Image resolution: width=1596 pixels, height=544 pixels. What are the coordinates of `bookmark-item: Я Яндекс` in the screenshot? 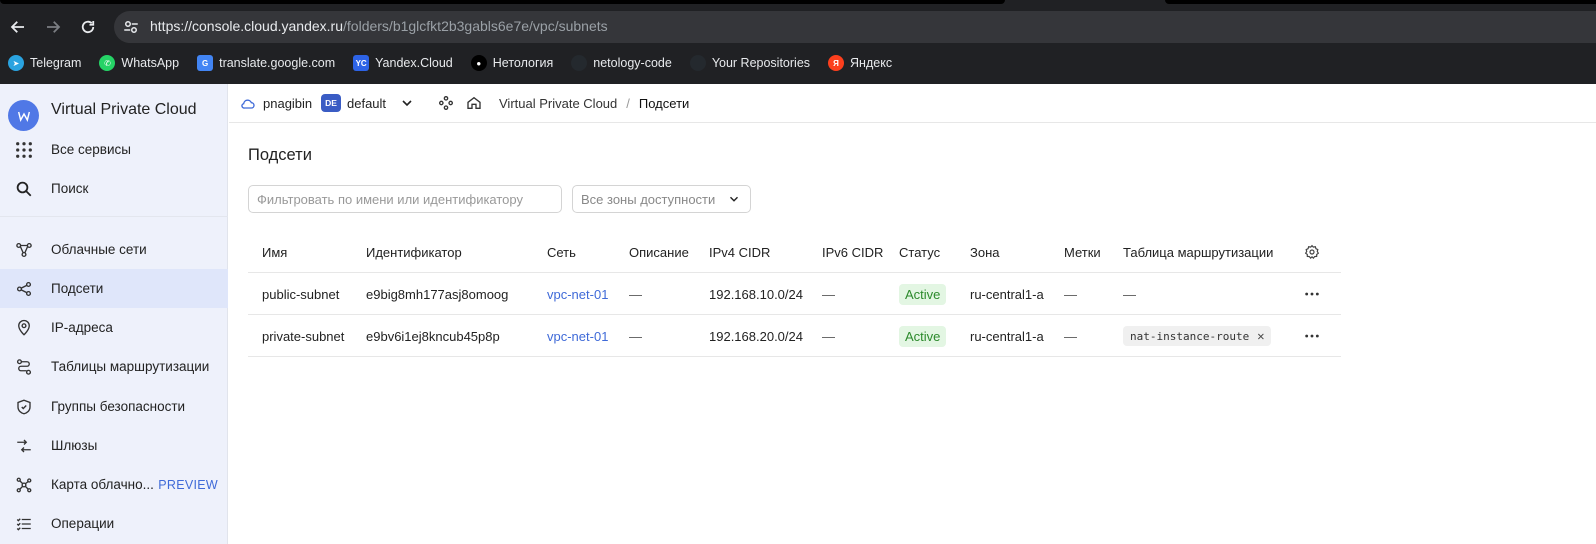 It's located at (865, 63).